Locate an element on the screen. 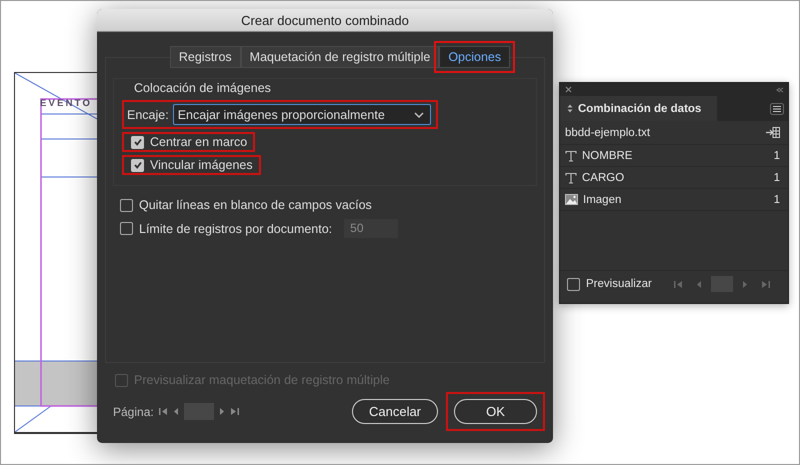 This screenshot has width=800, height=465. data-field-row: Imagen 1 is located at coordinates (674, 200).